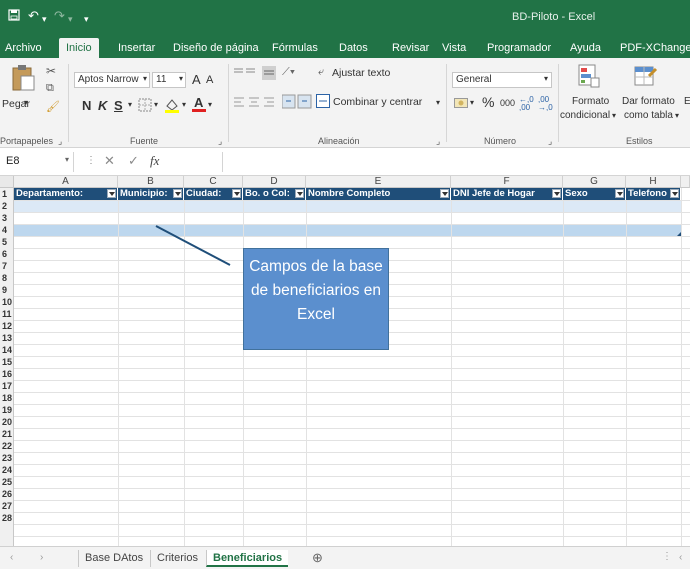 The image size is (690, 569). What do you see at coordinates (118, 105) in the screenshot?
I see `underline-button: S` at bounding box center [118, 105].